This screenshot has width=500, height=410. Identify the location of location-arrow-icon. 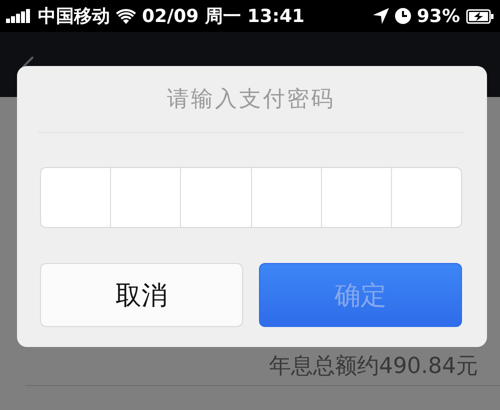
(380, 16).